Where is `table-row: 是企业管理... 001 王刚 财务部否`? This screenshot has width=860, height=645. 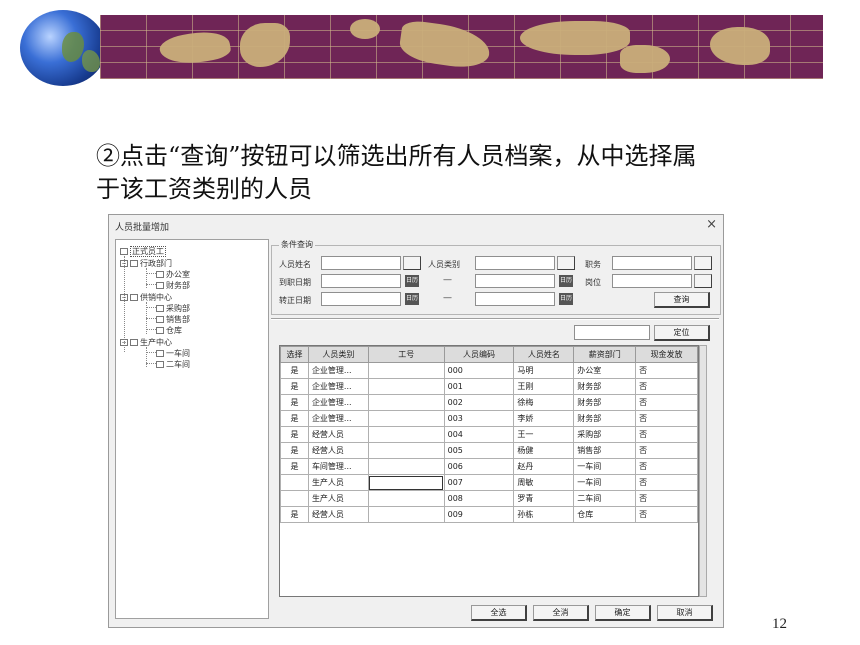
table-row: 是企业管理... 001 王刚 财务部否 is located at coordinates (489, 386).